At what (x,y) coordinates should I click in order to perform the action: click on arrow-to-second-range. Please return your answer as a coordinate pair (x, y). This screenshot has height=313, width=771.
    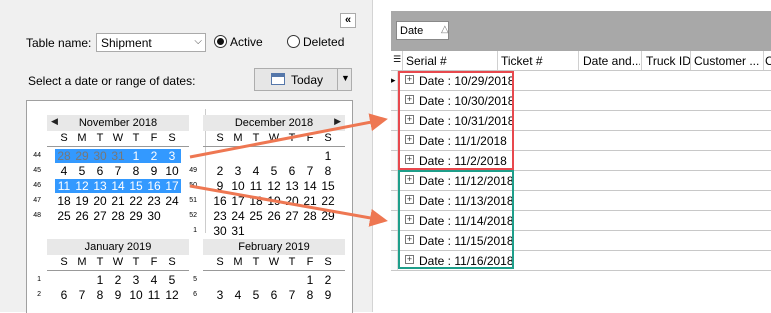
    Looking at the image, I should click on (288, 205).